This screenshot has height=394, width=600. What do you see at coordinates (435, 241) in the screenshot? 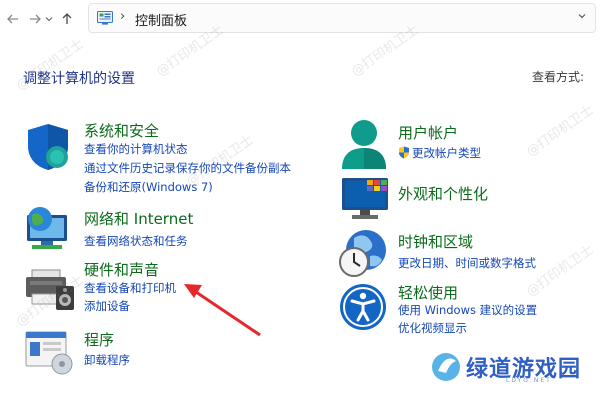
I see `category-title-clock-region: 时钟和区域` at bounding box center [435, 241].